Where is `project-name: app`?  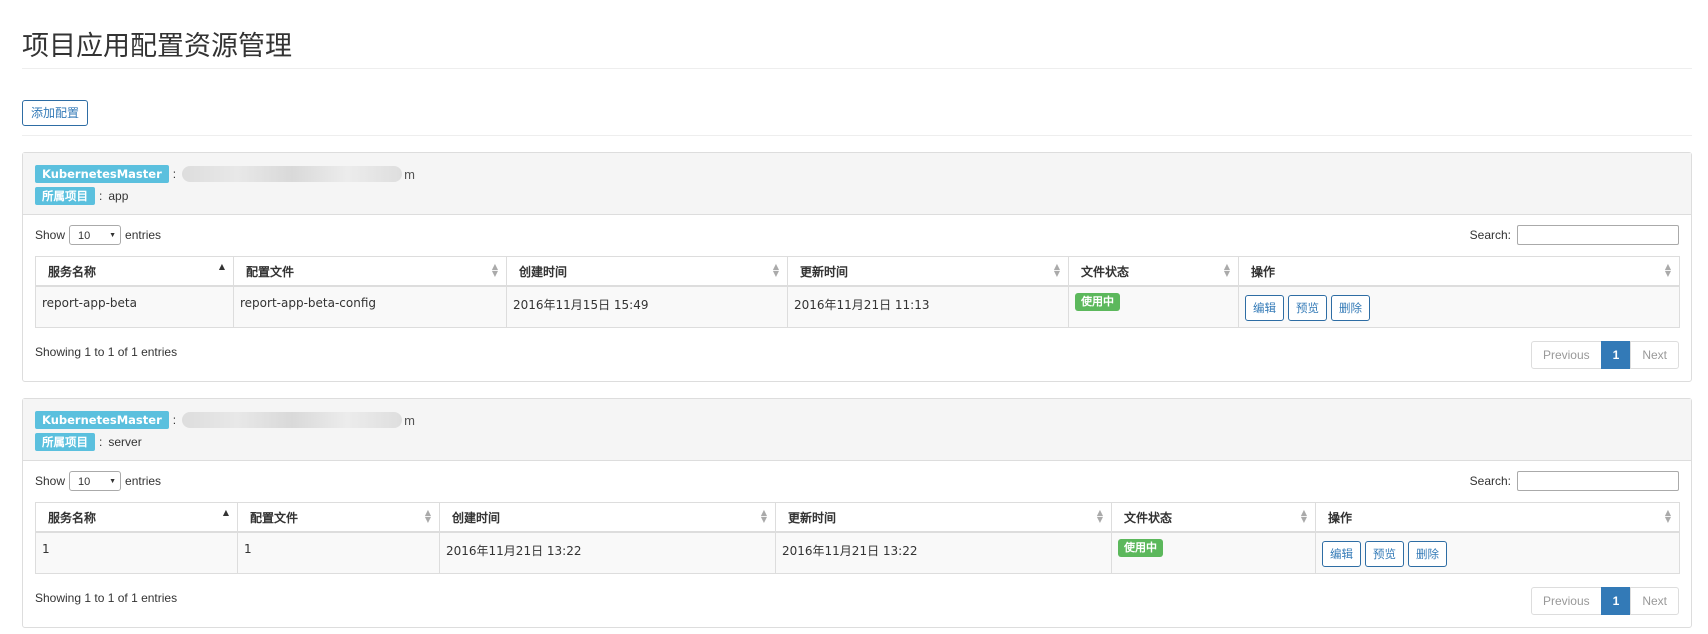 project-name: app is located at coordinates (118, 196).